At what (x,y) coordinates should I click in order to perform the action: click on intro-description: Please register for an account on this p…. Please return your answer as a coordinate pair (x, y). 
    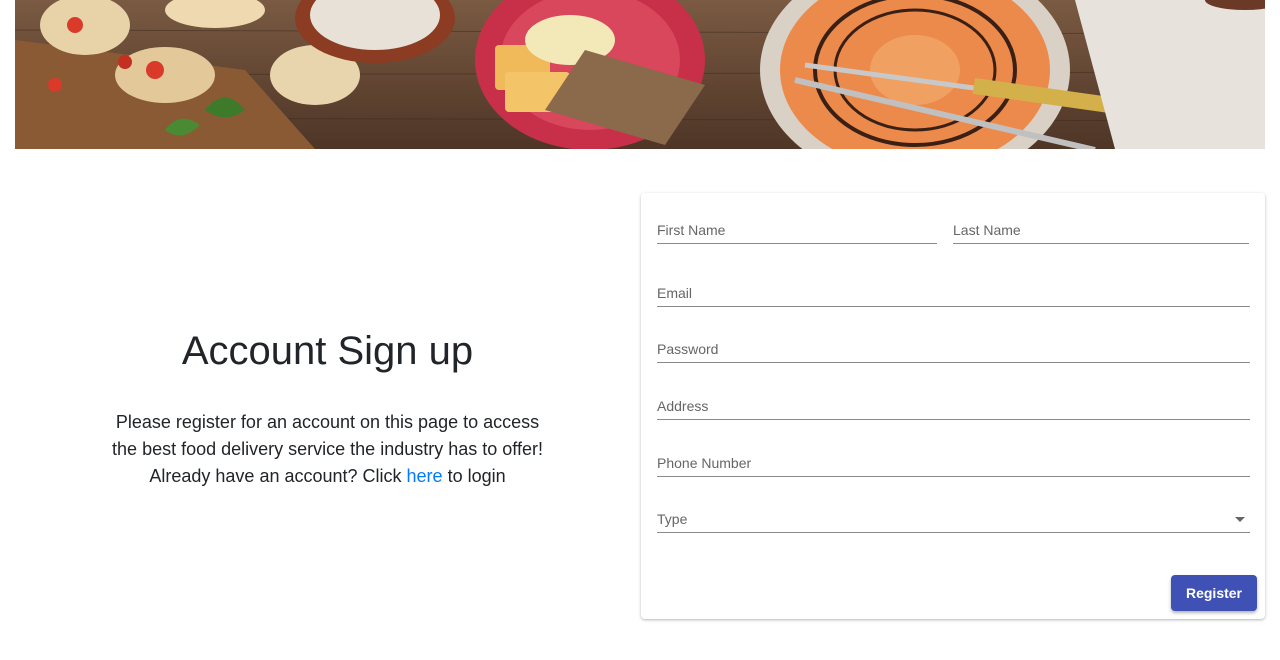
    Looking at the image, I should click on (327, 449).